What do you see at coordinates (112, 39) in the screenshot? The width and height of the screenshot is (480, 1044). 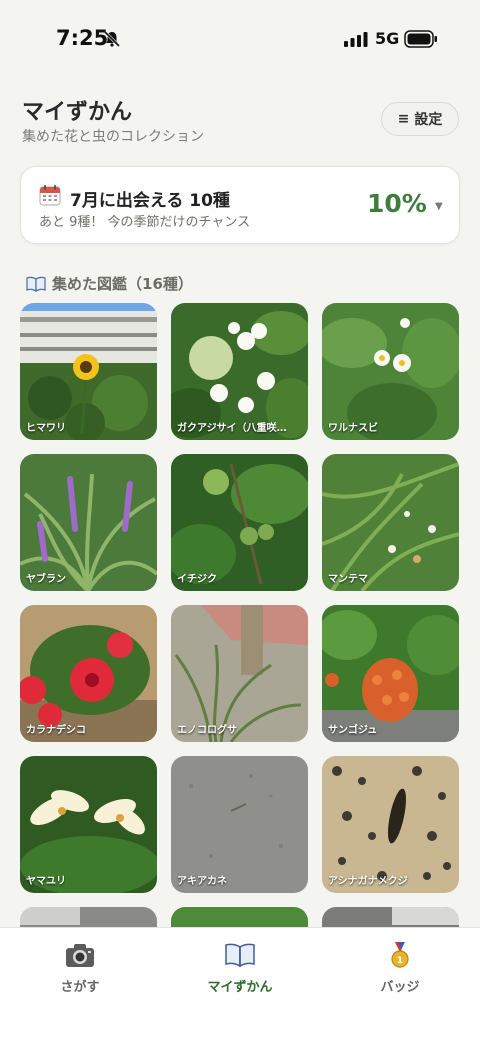 I see `bell-muted-icon` at bounding box center [112, 39].